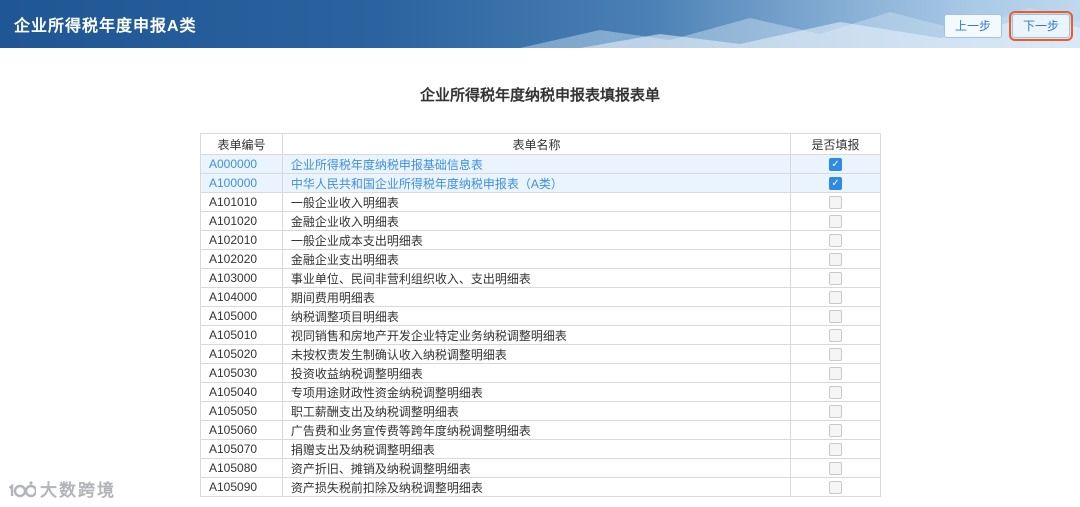  I want to click on table-row: A105020 未按权责发生制确认收入纳税调整明细表, so click(540, 354).